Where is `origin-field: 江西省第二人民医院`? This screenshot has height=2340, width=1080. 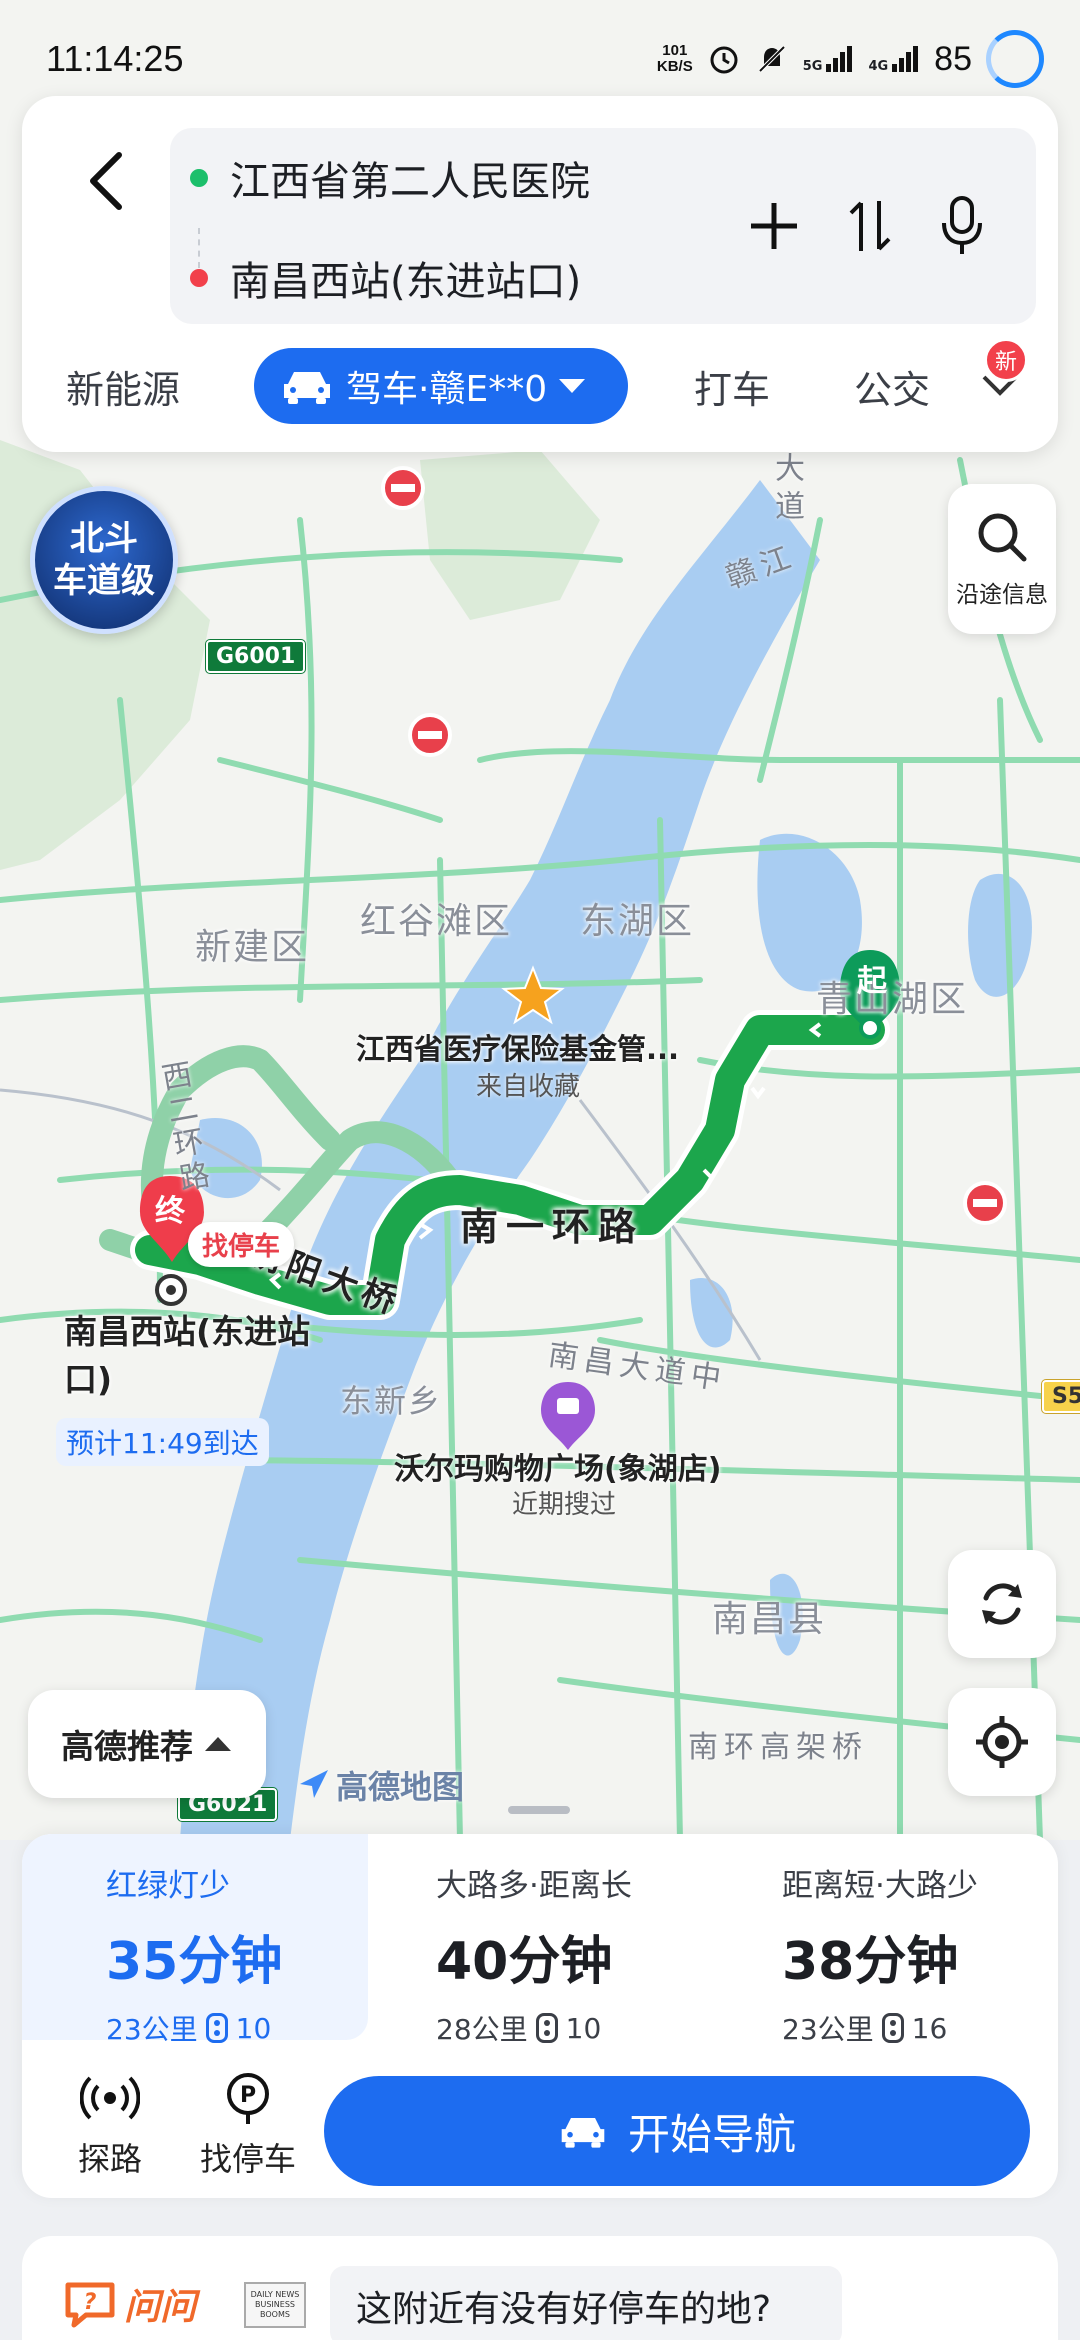
origin-field: 江西省第二人民医院 is located at coordinates (390, 178).